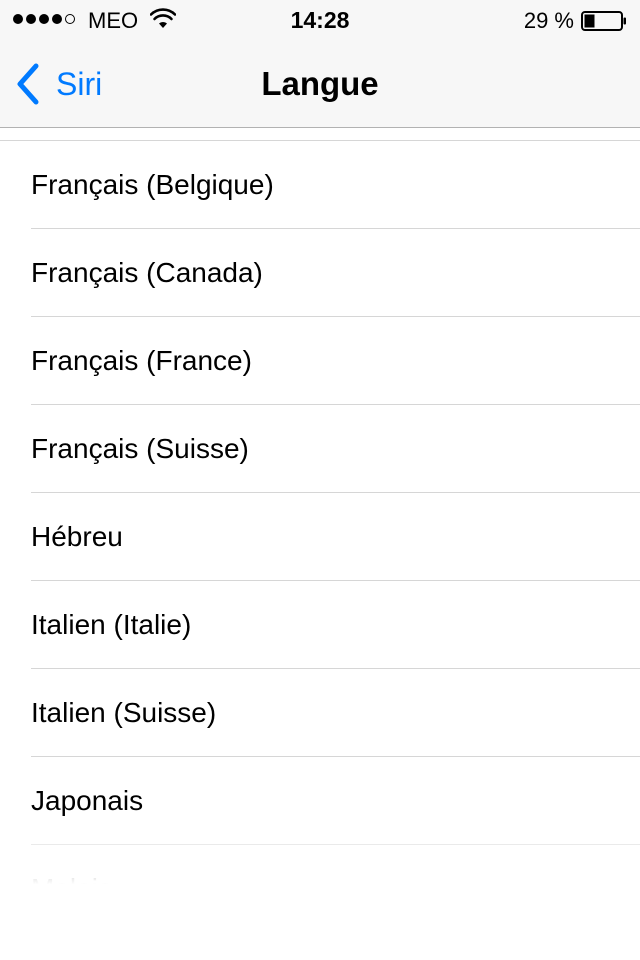 The image size is (640, 960). What do you see at coordinates (320, 273) in the screenshot?
I see `list-item: Français (Canada)` at bounding box center [320, 273].